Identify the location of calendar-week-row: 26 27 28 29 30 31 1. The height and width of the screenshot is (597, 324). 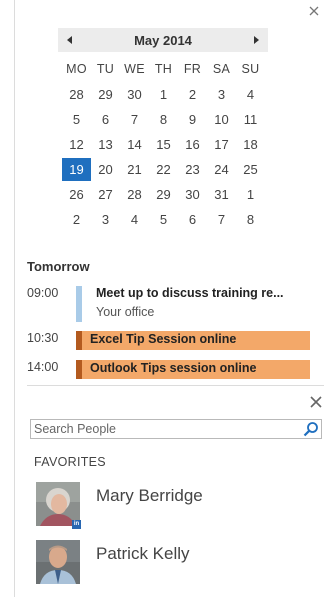
(163, 194).